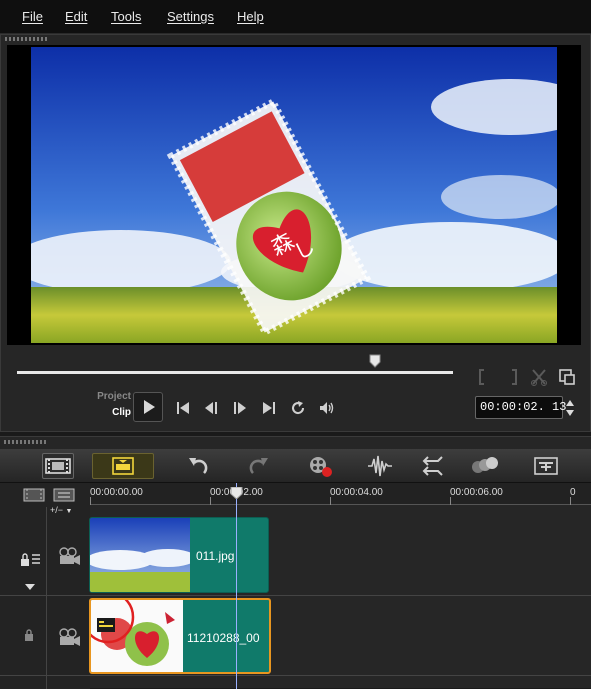 The height and width of the screenshot is (689, 591). Describe the element at coordinates (236, 493) in the screenshot. I see `playhead-marker-icon` at that location.